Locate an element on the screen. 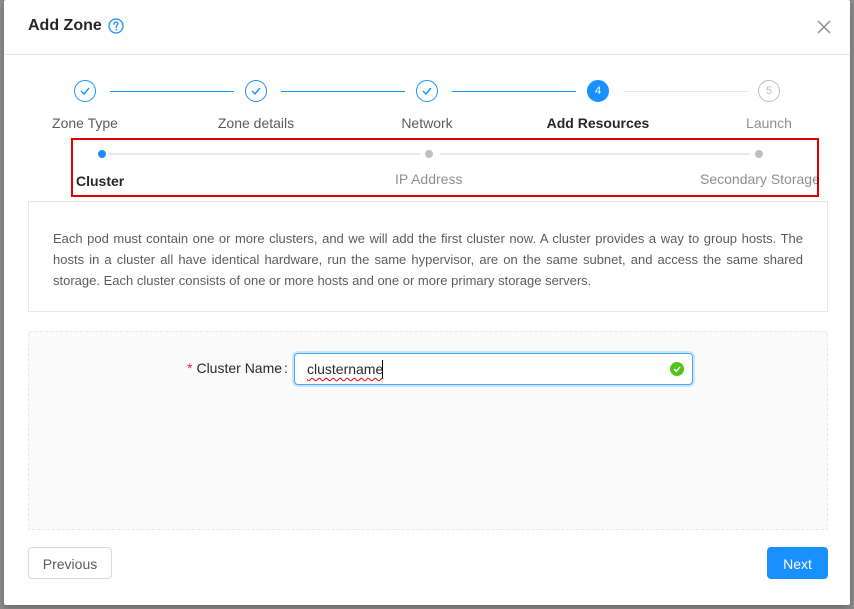 This screenshot has height=609, width=854. step-label-zone-type: Zone Type is located at coordinates (85, 123).